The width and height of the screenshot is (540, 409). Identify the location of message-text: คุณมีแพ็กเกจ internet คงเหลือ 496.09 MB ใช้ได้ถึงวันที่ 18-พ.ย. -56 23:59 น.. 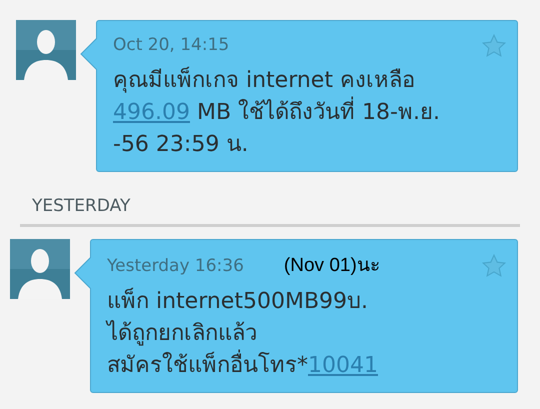
(277, 112).